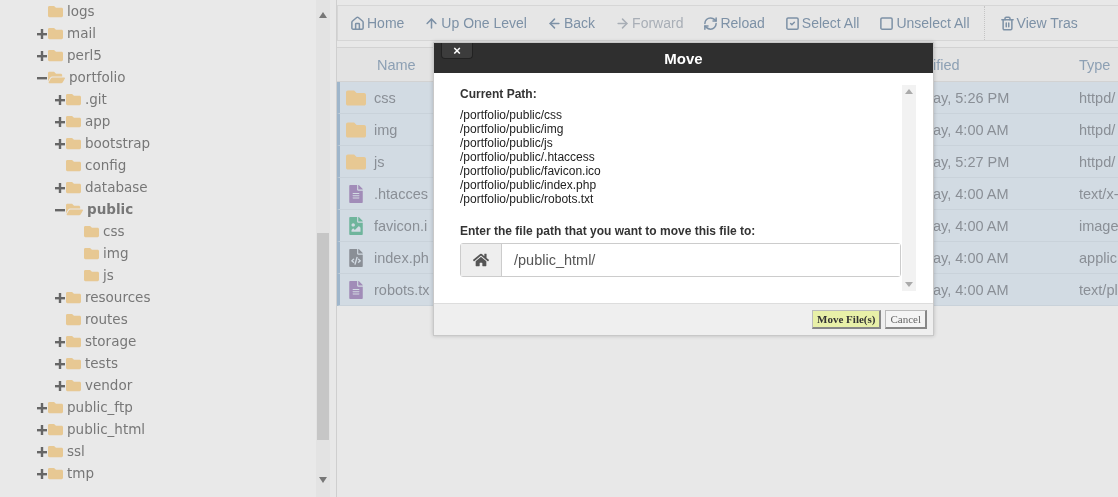 The height and width of the screenshot is (497, 1118). What do you see at coordinates (101, 363) in the screenshot?
I see `folder-name: tests` at bounding box center [101, 363].